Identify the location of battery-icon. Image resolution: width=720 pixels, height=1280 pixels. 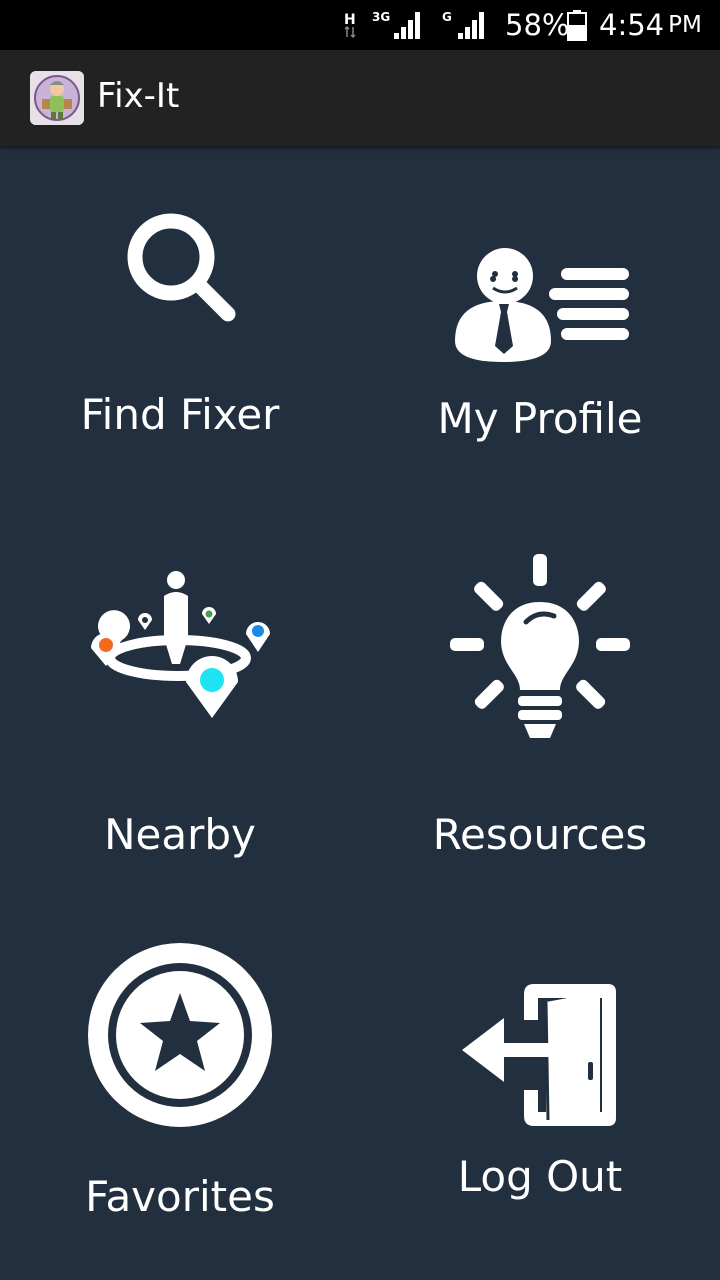
(577, 25).